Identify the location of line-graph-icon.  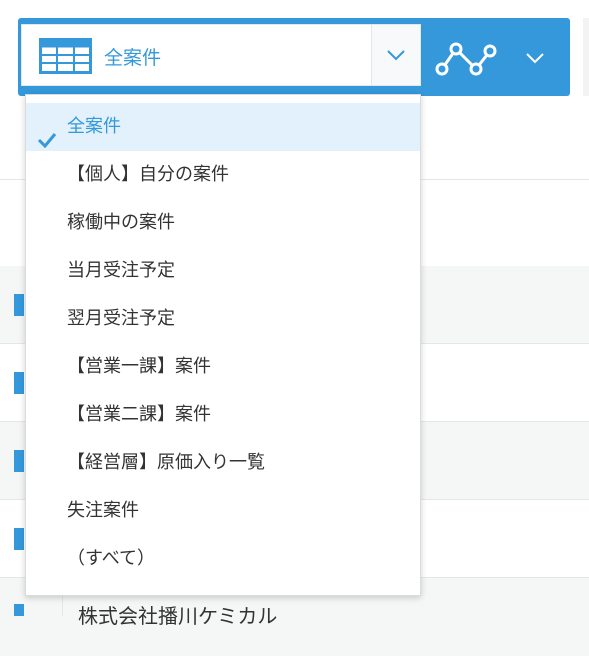
(466, 59).